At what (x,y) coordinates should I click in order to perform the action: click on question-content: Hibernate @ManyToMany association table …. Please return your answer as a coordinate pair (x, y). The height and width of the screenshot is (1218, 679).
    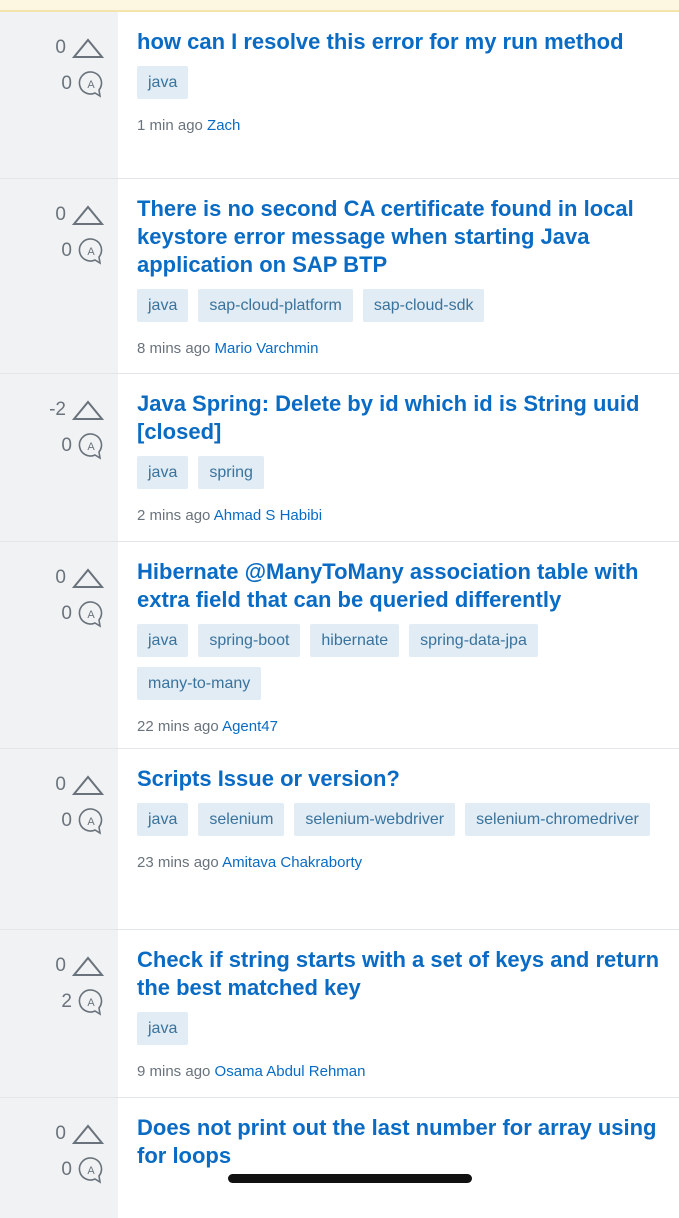
    Looking at the image, I should click on (398, 645).